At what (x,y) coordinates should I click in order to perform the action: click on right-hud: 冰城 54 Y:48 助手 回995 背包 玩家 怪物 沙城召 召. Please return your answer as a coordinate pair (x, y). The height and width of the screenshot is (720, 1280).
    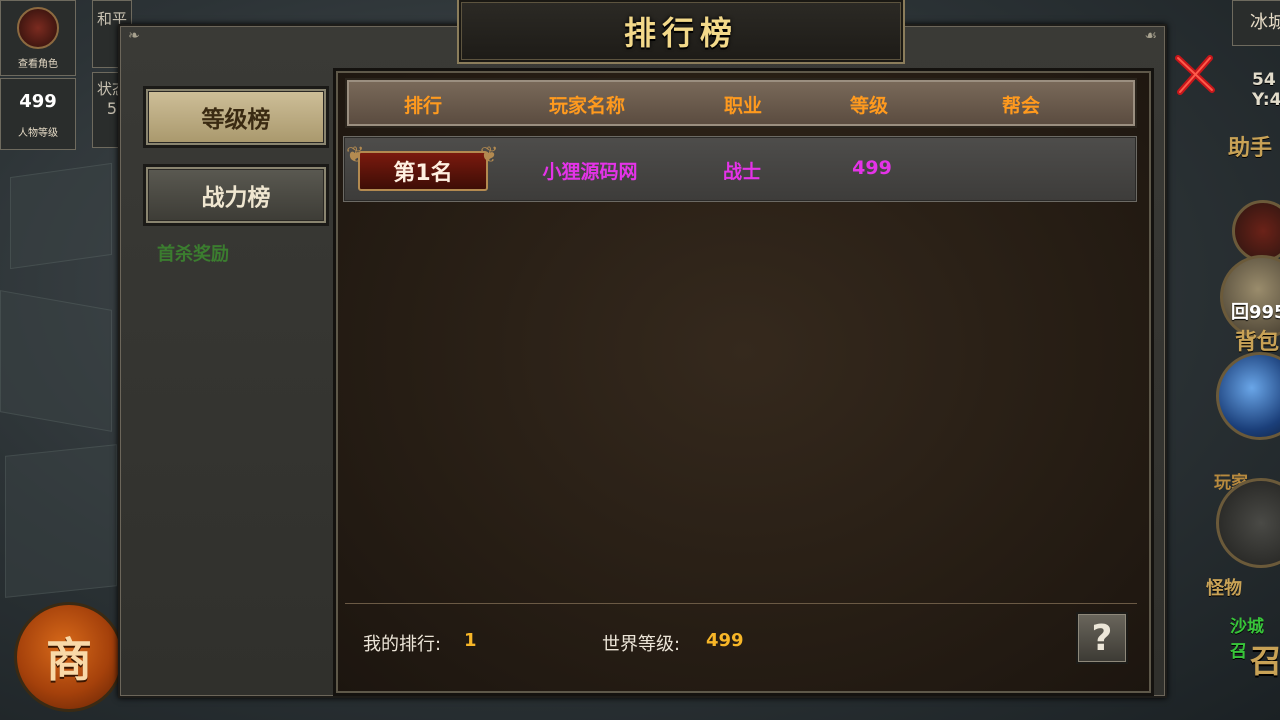
    Looking at the image, I should click on (1221, 360).